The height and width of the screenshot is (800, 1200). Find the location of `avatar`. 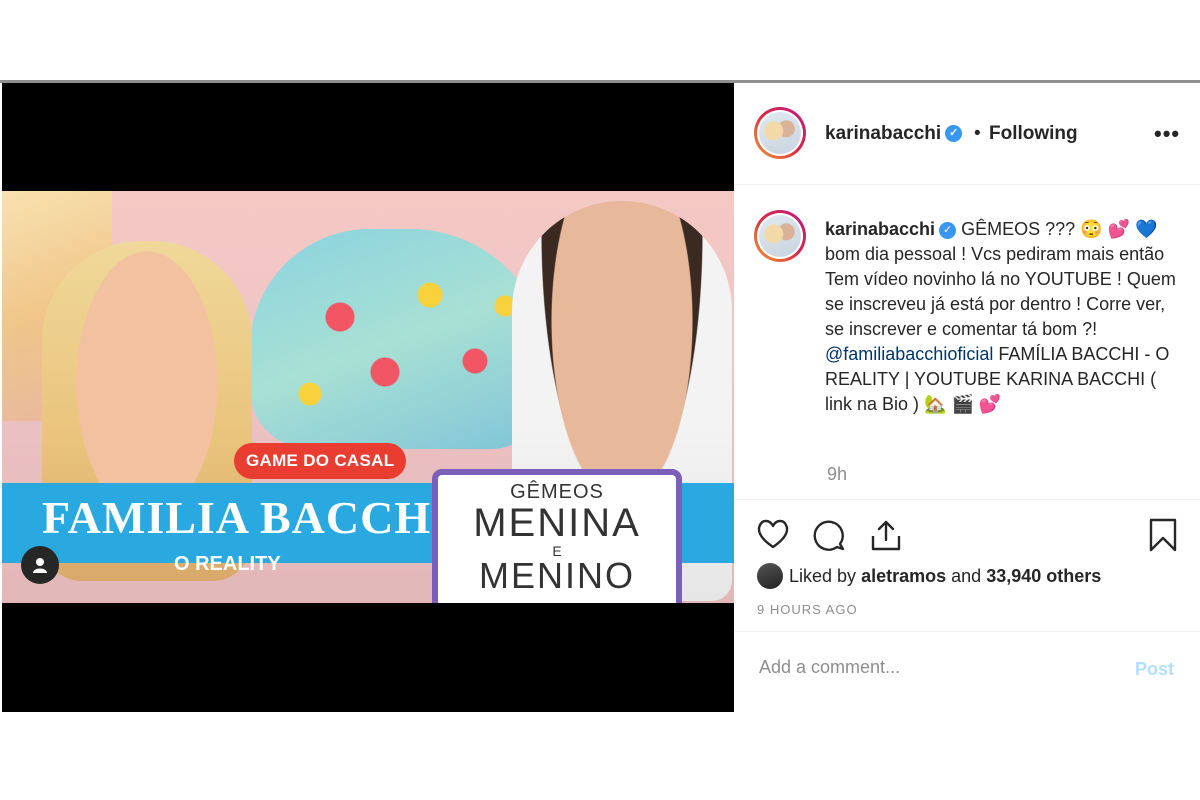

avatar is located at coordinates (780, 133).